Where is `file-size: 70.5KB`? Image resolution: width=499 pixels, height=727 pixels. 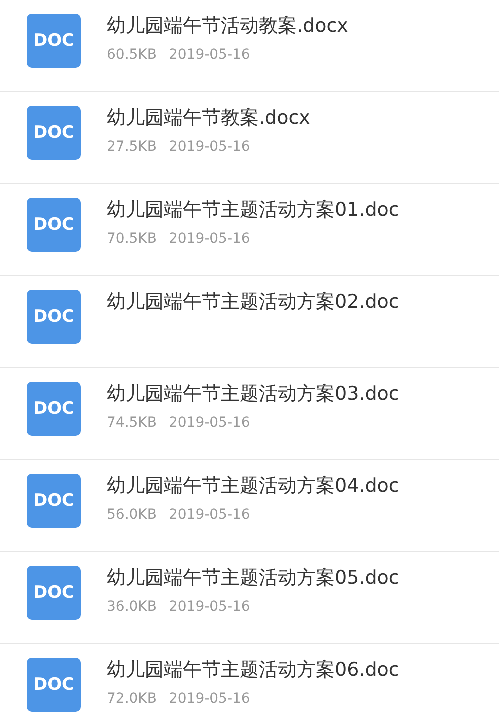
file-size: 70.5KB is located at coordinates (132, 239).